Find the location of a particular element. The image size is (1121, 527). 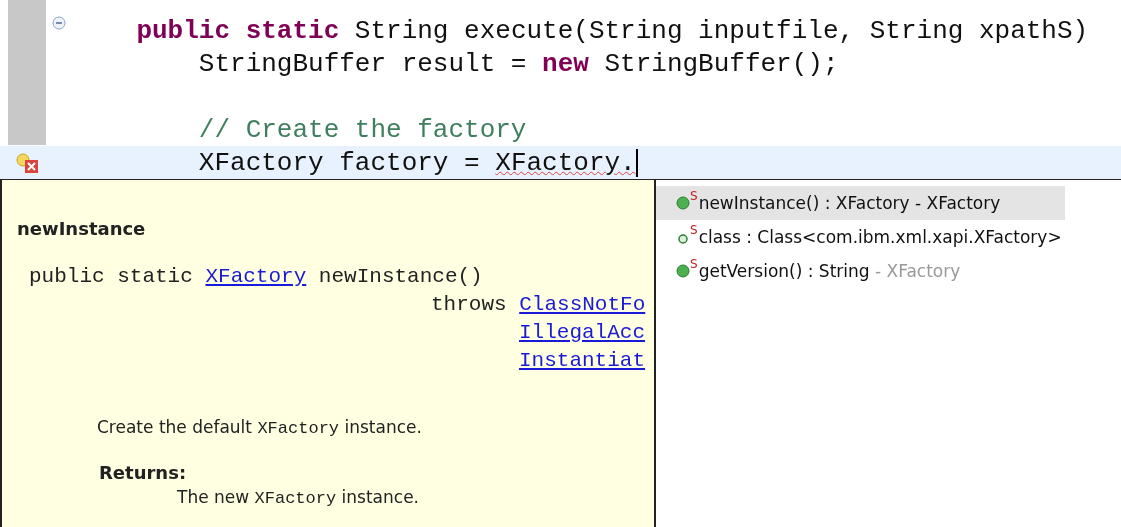

type-link: XFactory is located at coordinates (256, 277).